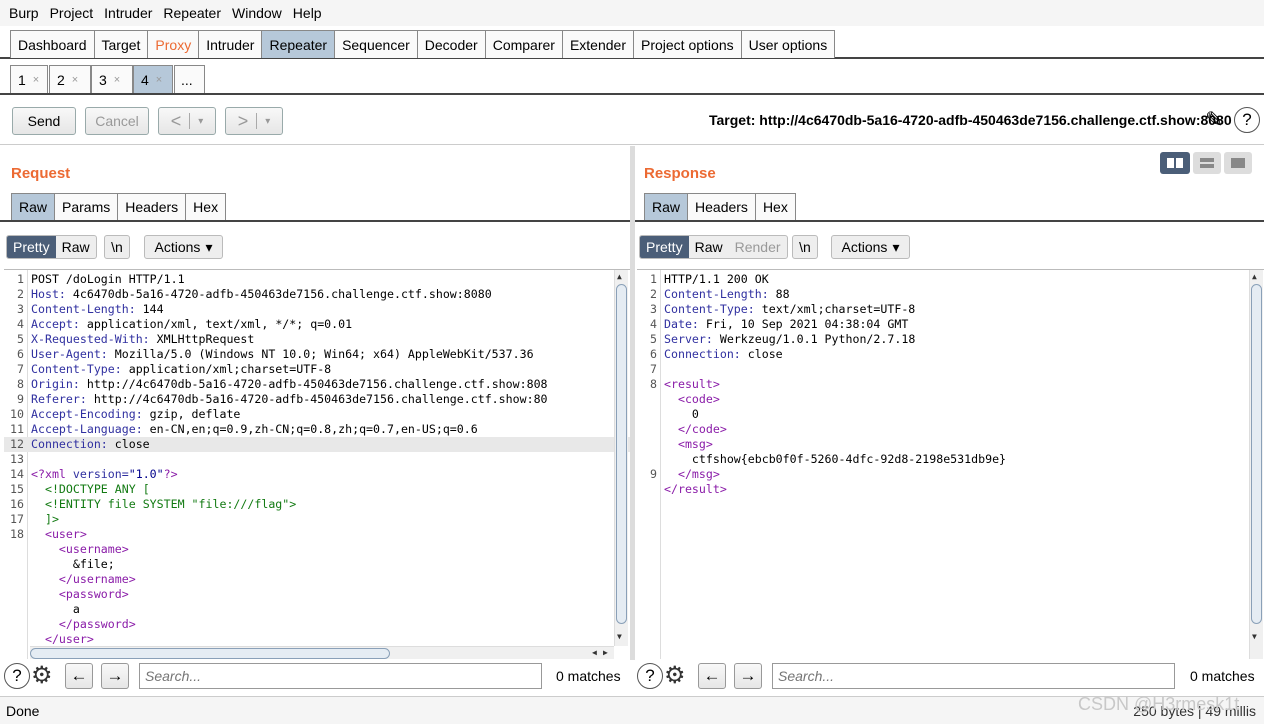  I want to click on pencil-icon: ✎, so click(1214, 120).